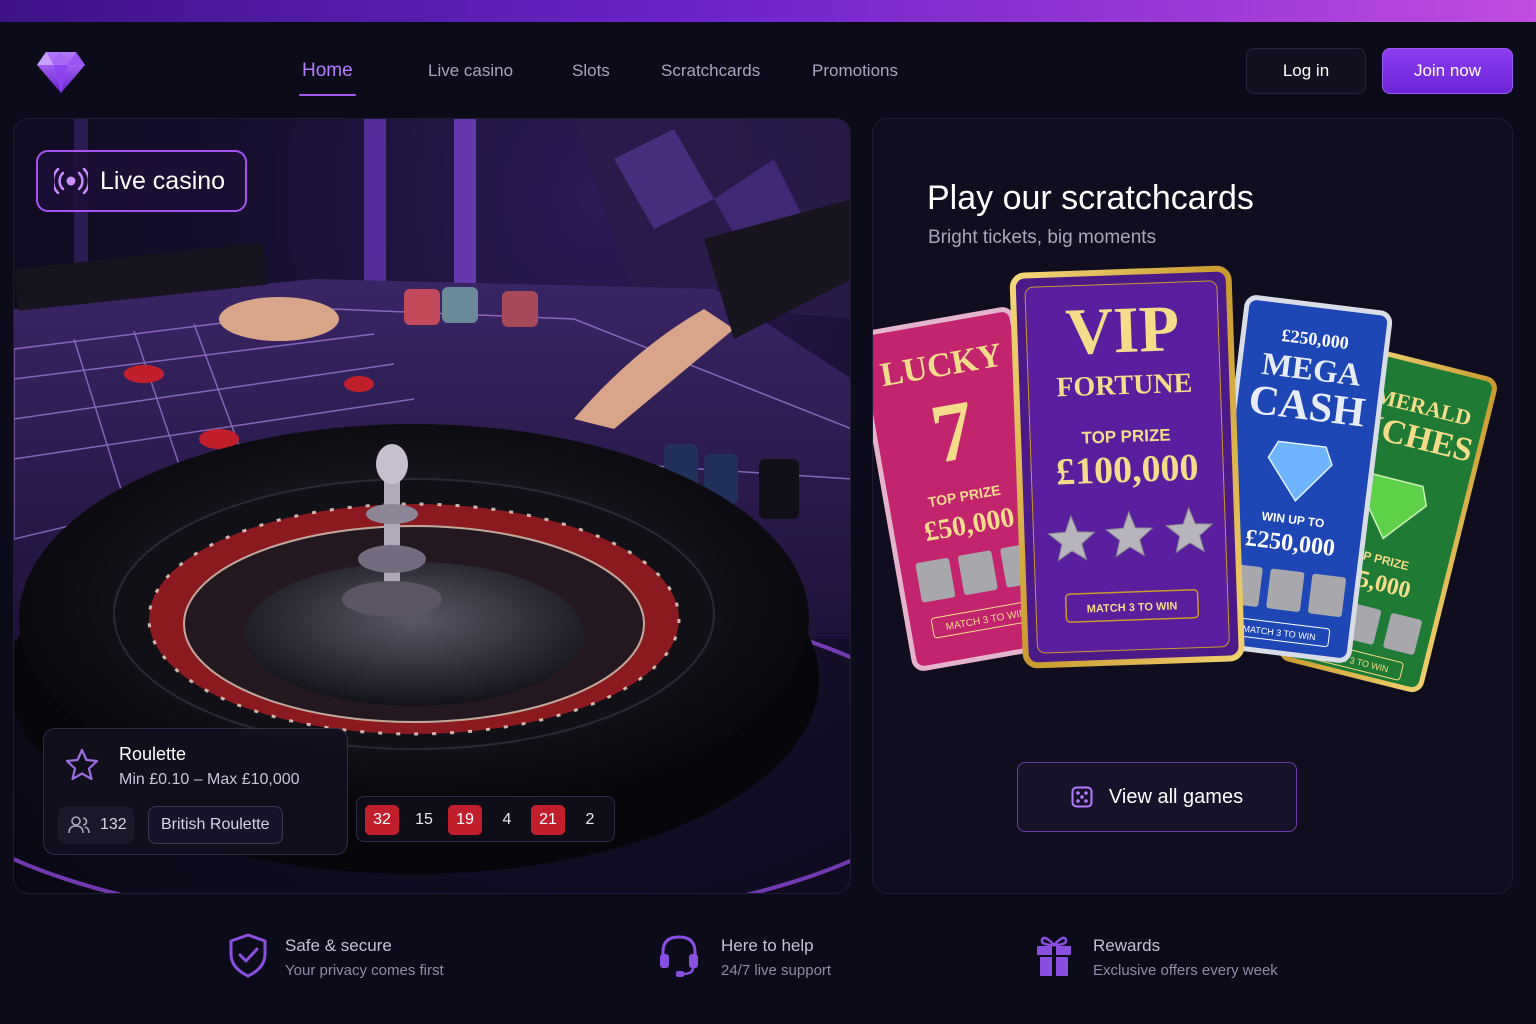 Image resolution: width=1536 pixels, height=1024 pixels. I want to click on live-casino-badge: Live casino, so click(141, 181).